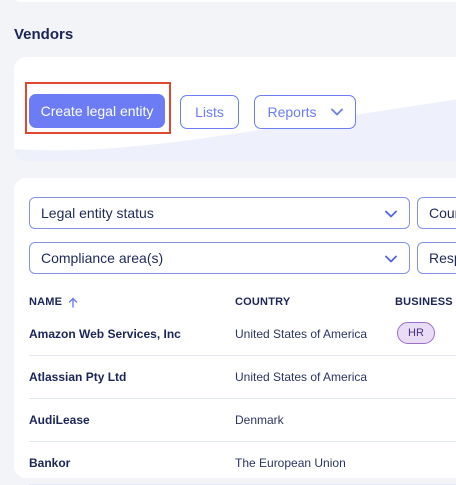 The image size is (456, 485). What do you see at coordinates (259, 420) in the screenshot?
I see `vendor-country: Denmark` at bounding box center [259, 420].